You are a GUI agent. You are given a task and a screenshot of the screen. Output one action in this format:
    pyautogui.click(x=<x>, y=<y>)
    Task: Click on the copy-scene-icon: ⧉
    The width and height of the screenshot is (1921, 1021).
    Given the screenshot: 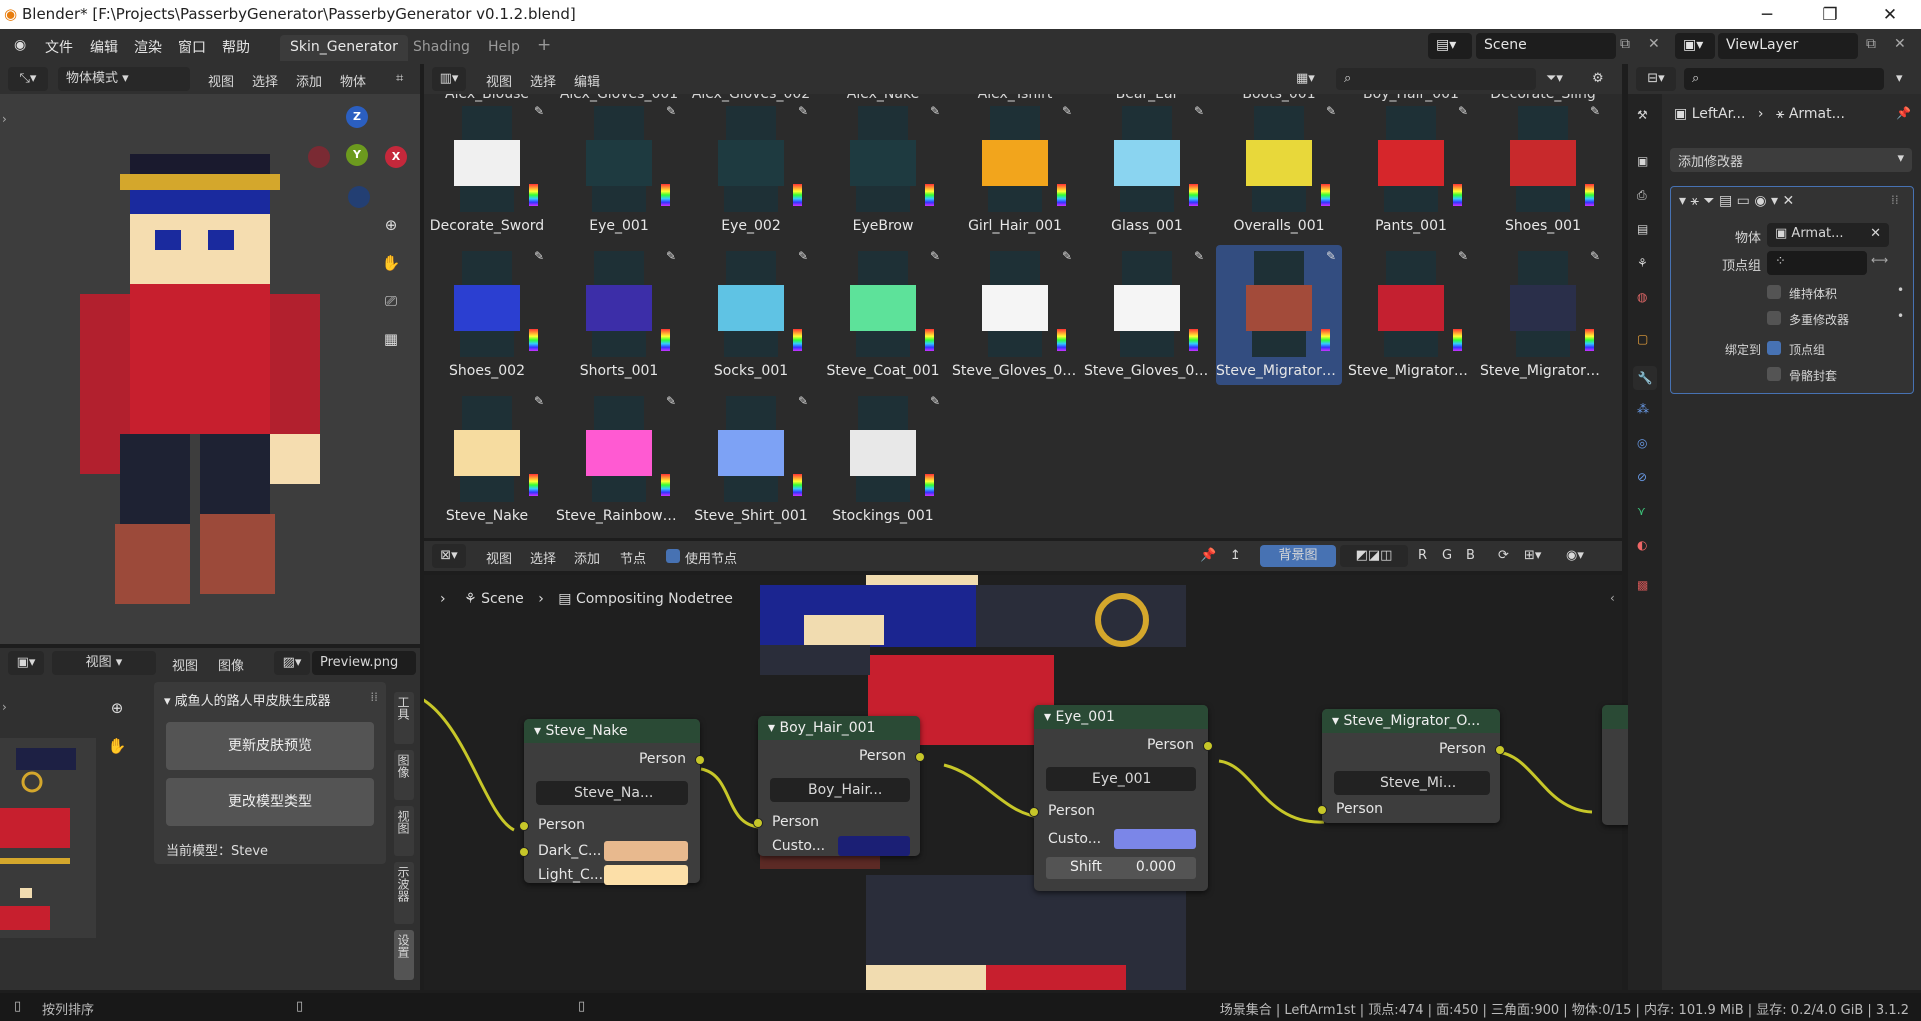 What is the action you would take?
    pyautogui.click(x=1625, y=44)
    